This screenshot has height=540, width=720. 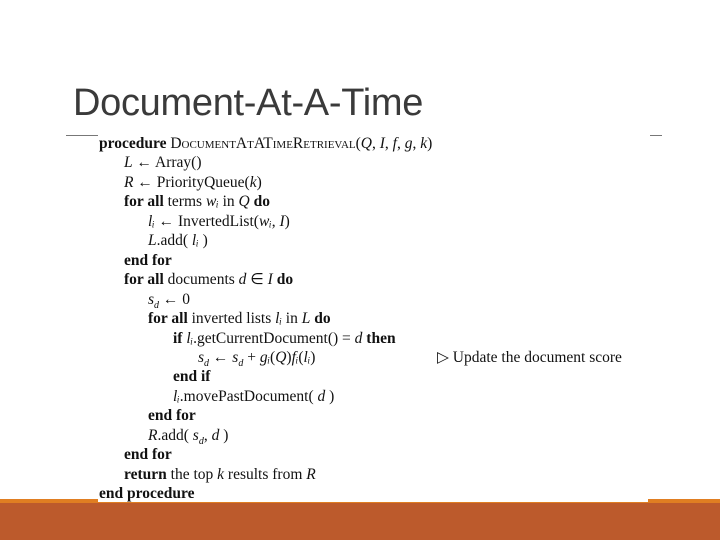 I want to click on pseudocode-line: return the top k results from R, so click(x=220, y=475).